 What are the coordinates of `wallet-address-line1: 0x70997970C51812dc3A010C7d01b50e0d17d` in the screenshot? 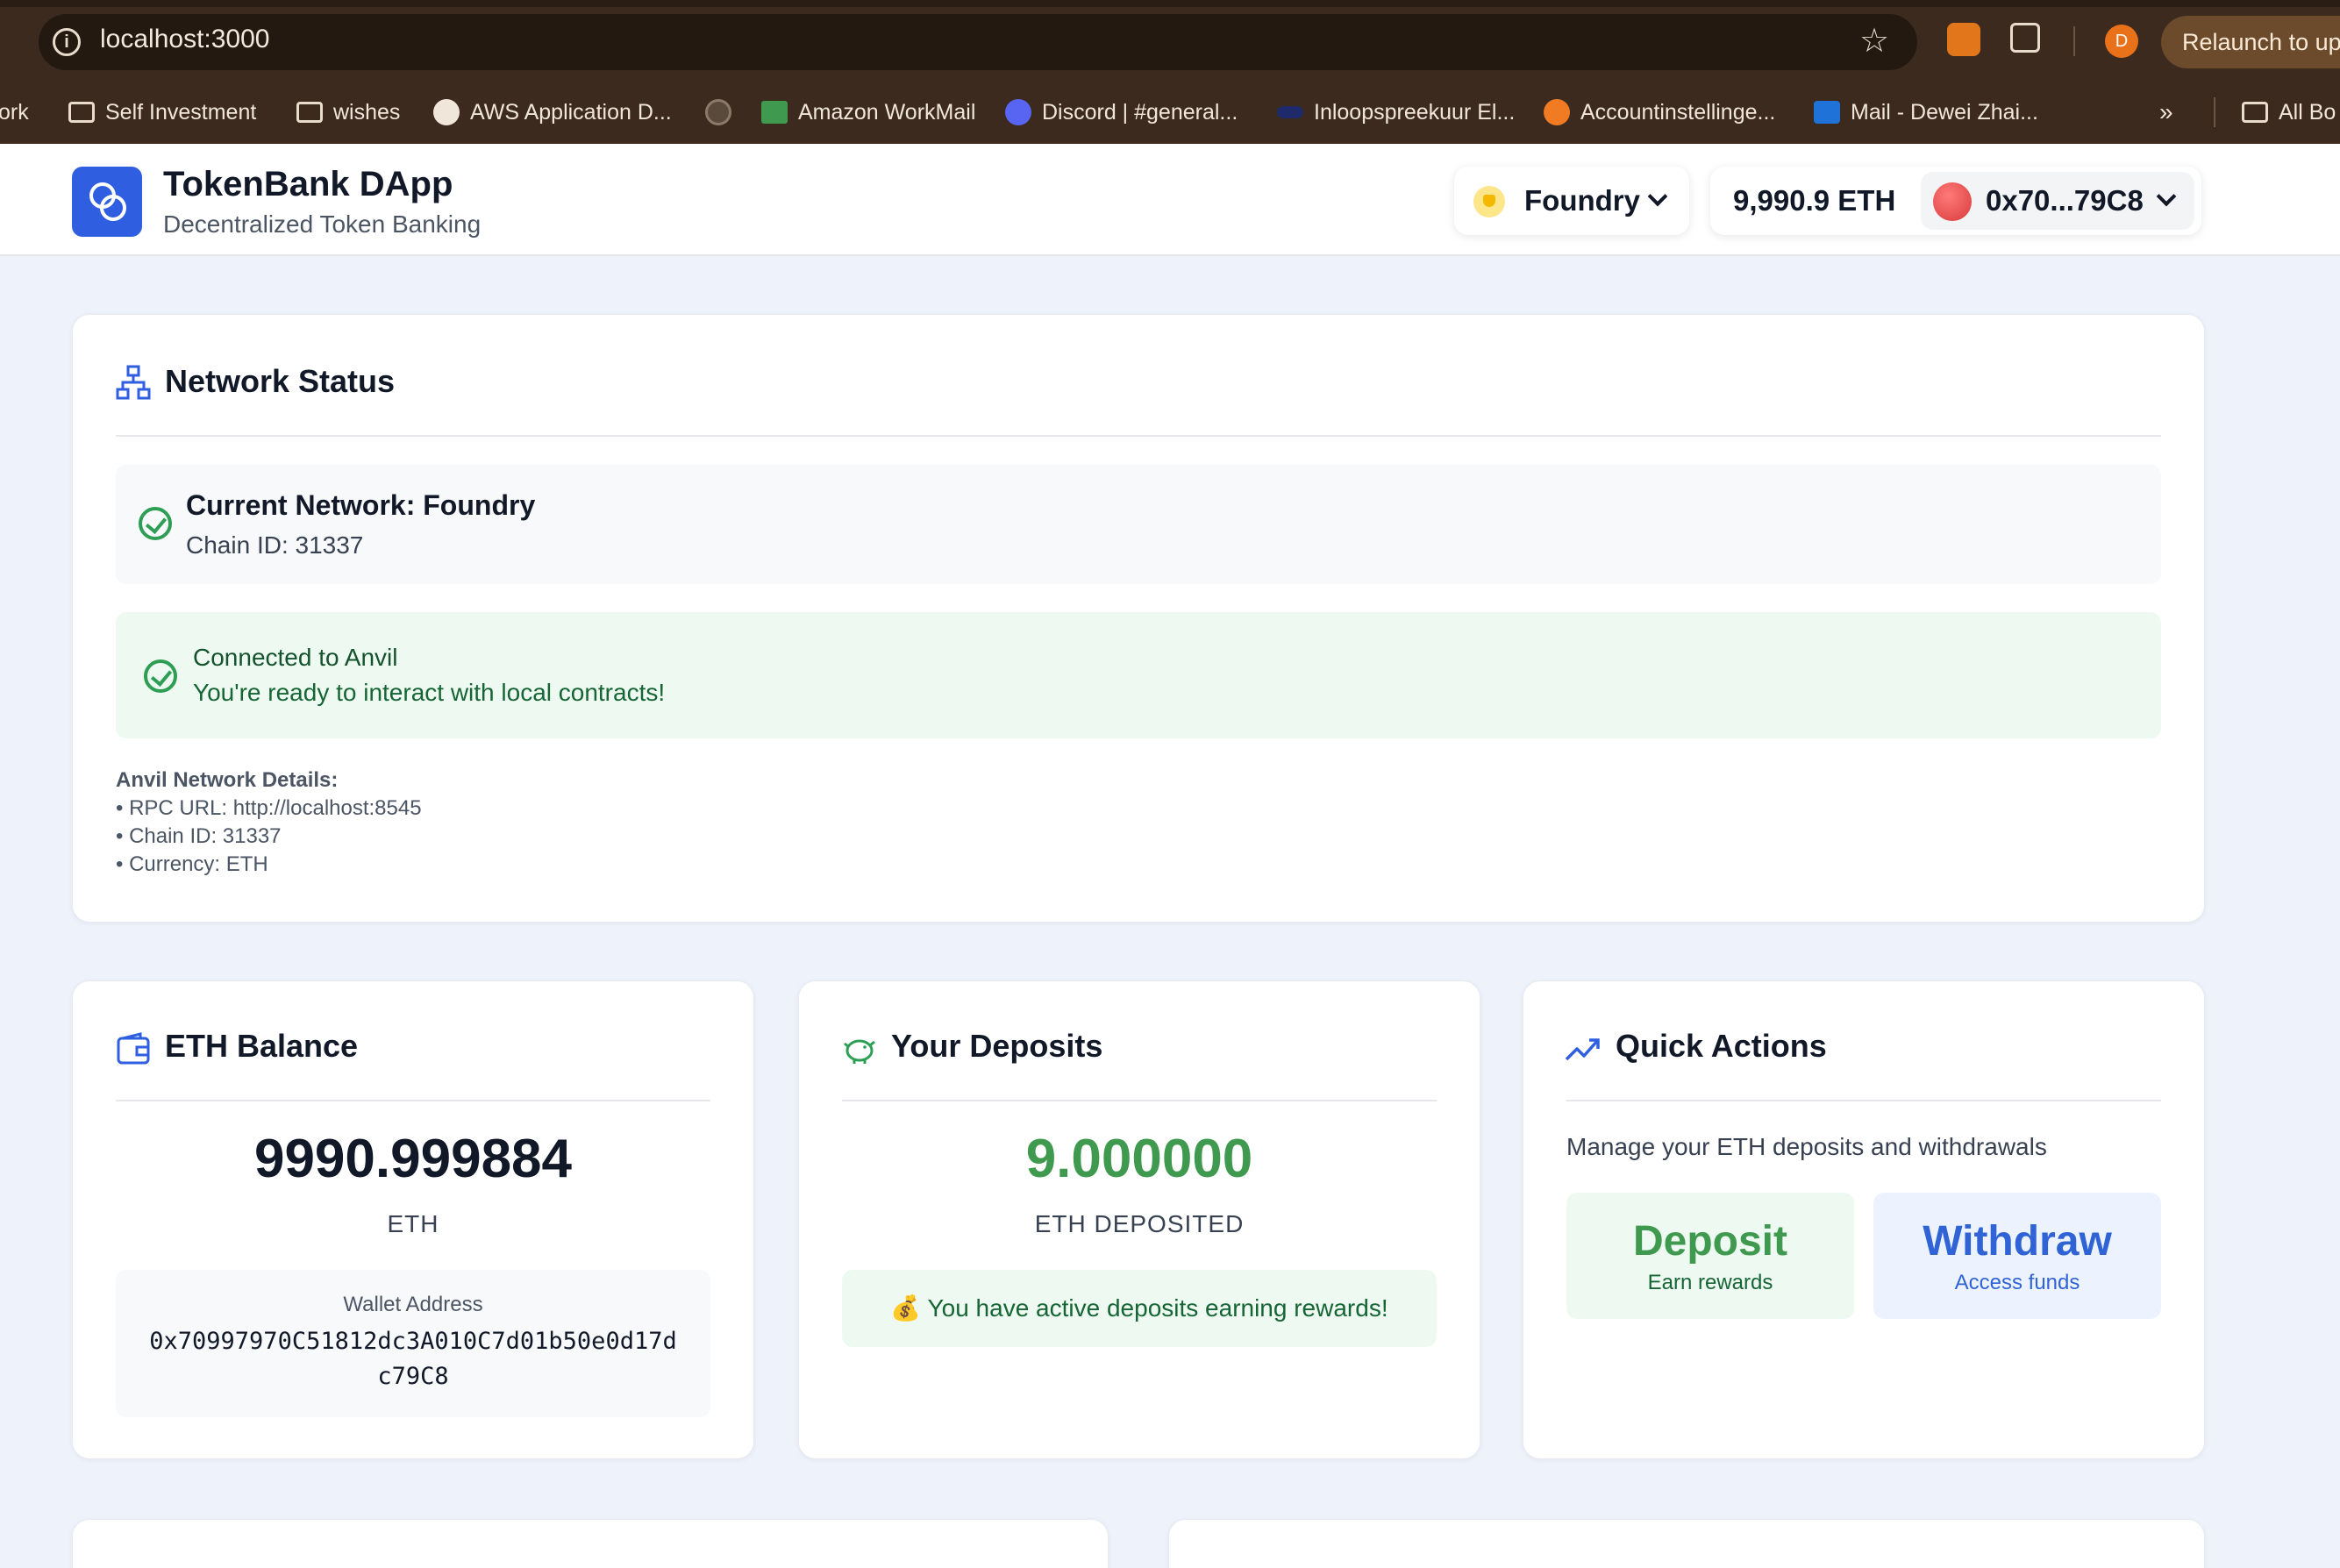 It's located at (413, 1342).